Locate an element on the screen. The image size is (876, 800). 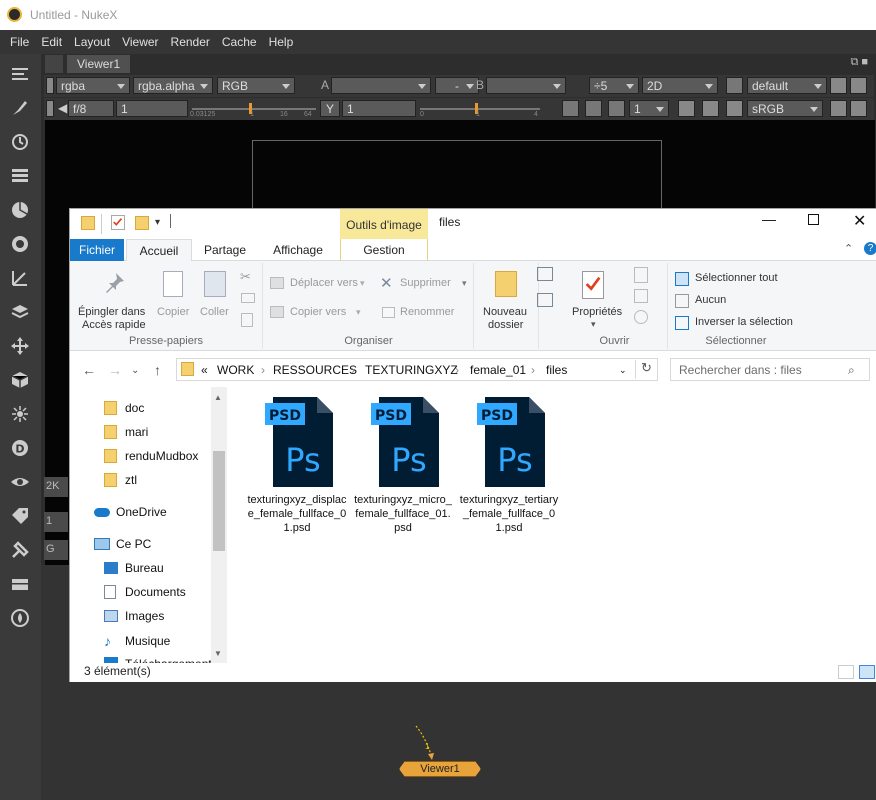
refresh-icon: ↻ is located at coordinates (646, 369).